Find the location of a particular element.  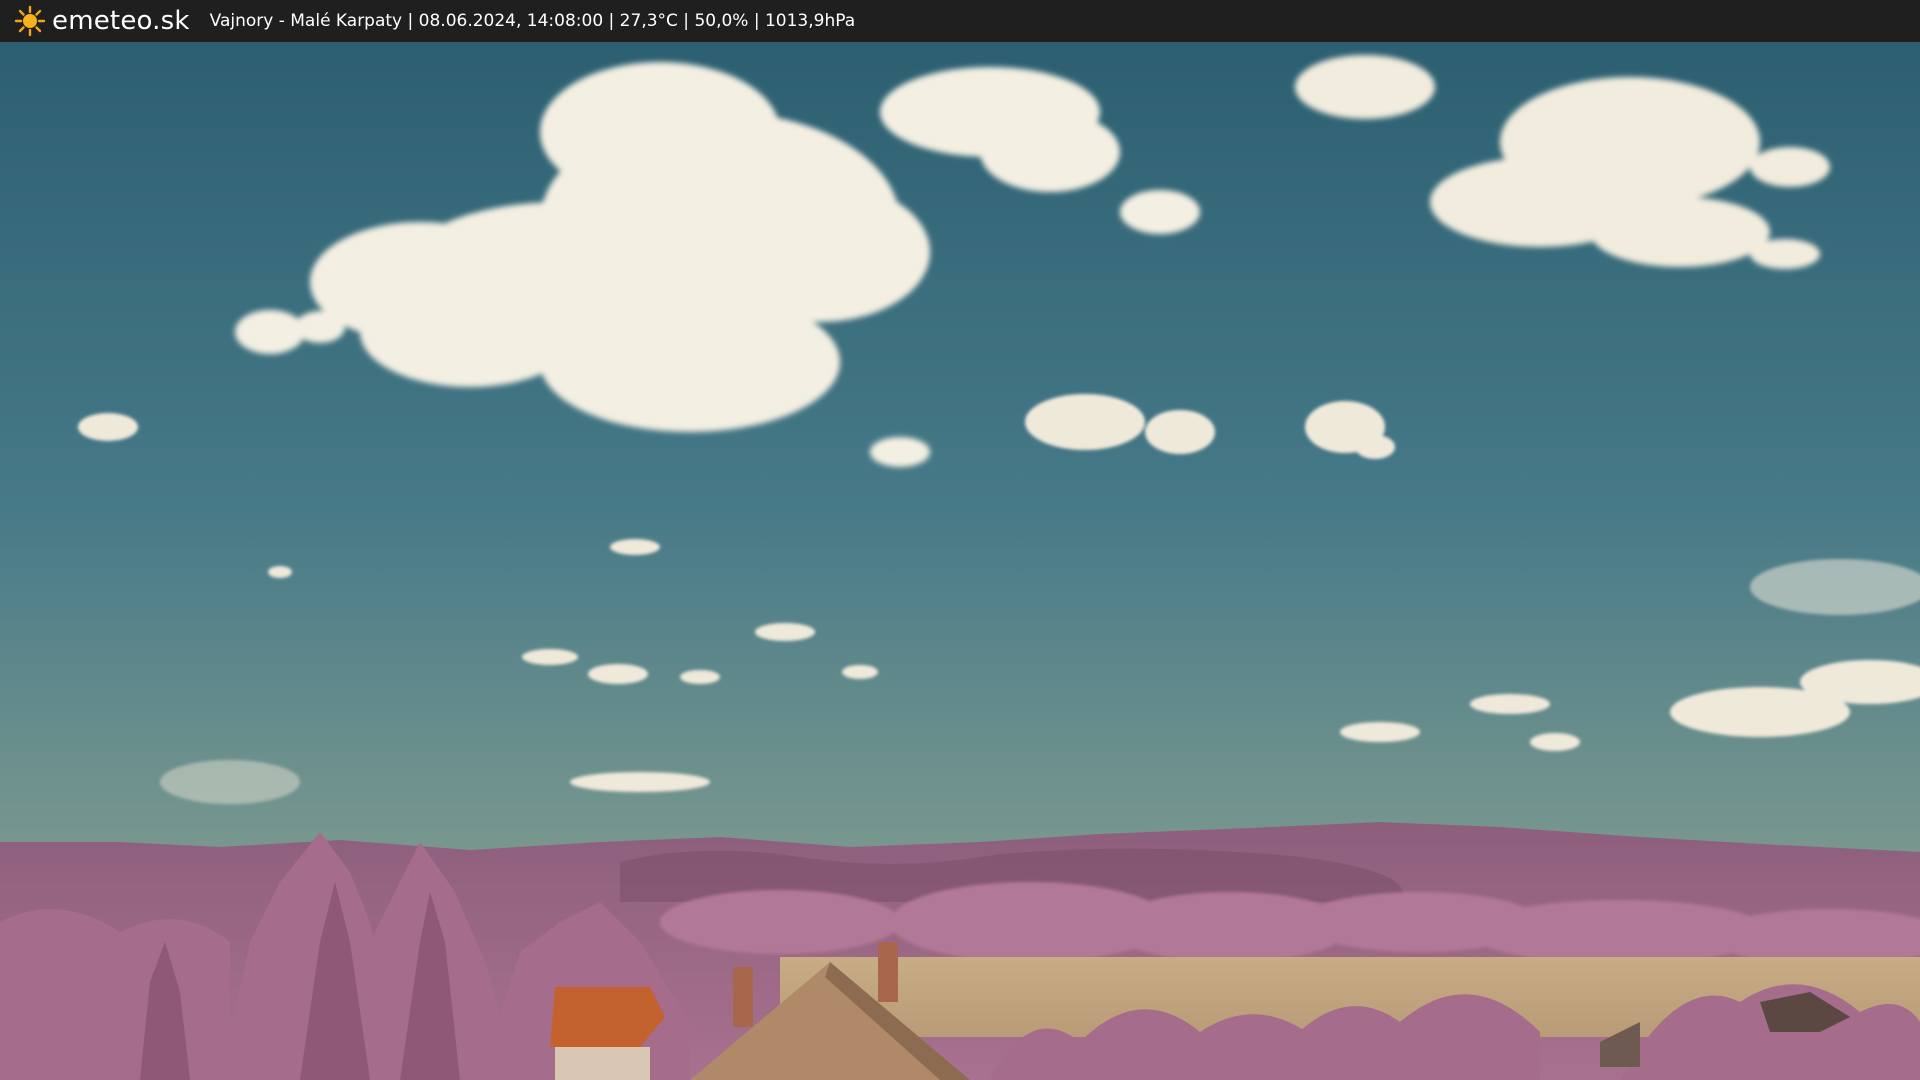

house-red-roof is located at coordinates (607, 1033).